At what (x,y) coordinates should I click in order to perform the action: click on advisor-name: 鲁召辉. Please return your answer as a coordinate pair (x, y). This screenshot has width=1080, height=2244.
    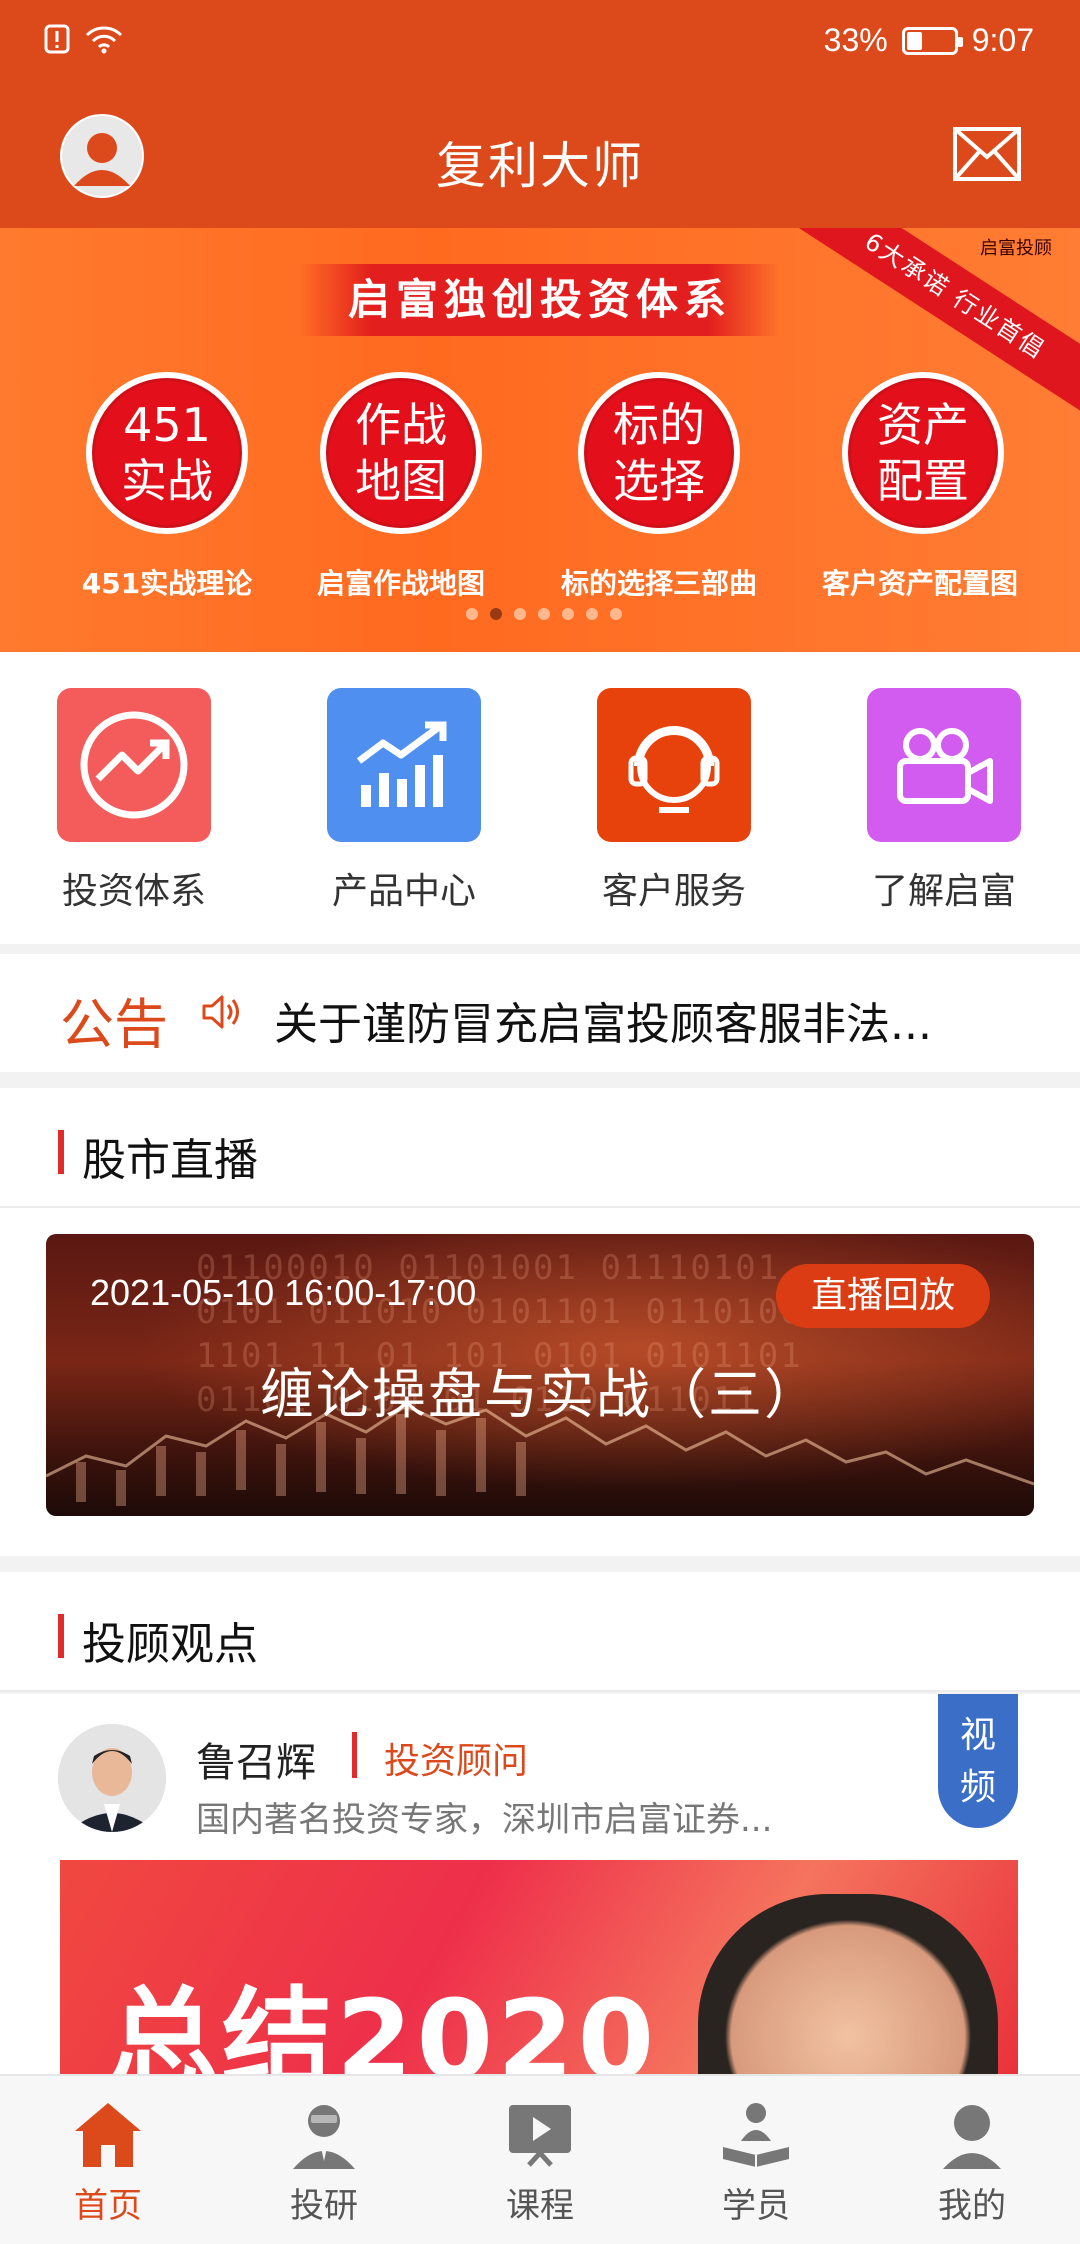
    Looking at the image, I should click on (256, 1763).